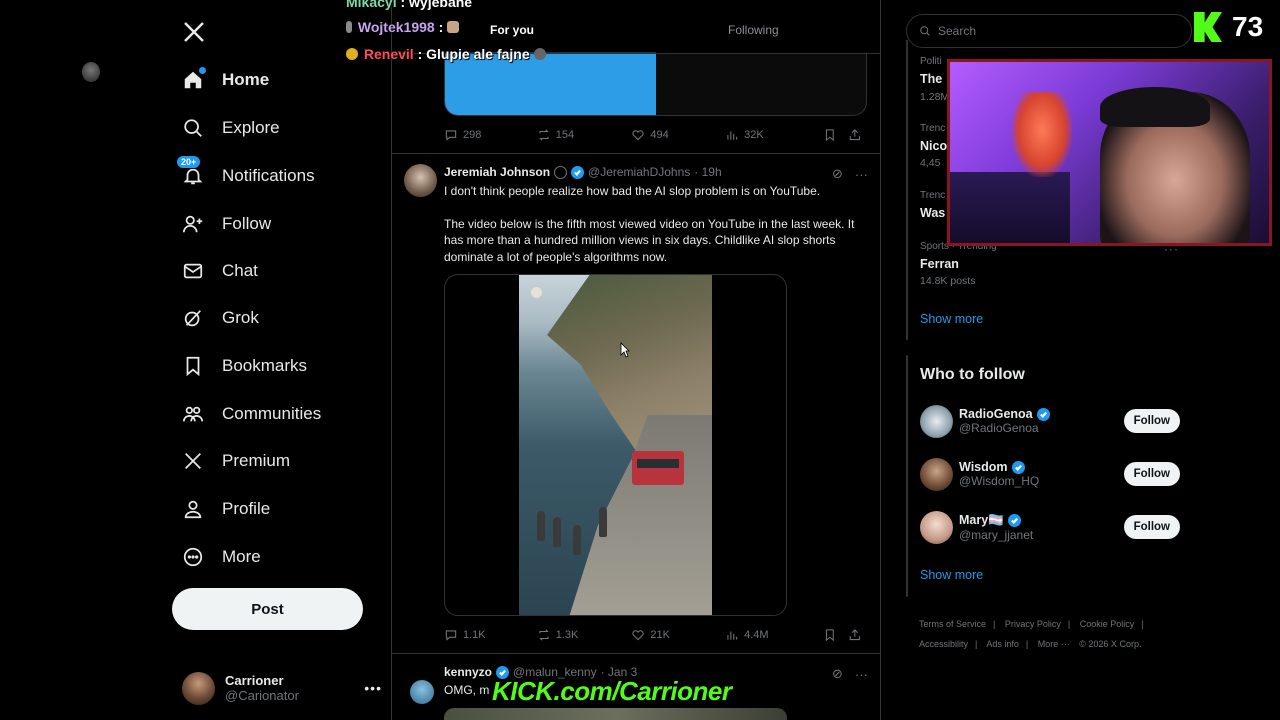  Describe the element at coordinates (638, 635) in the screenshot. I see `heart-icon` at that location.